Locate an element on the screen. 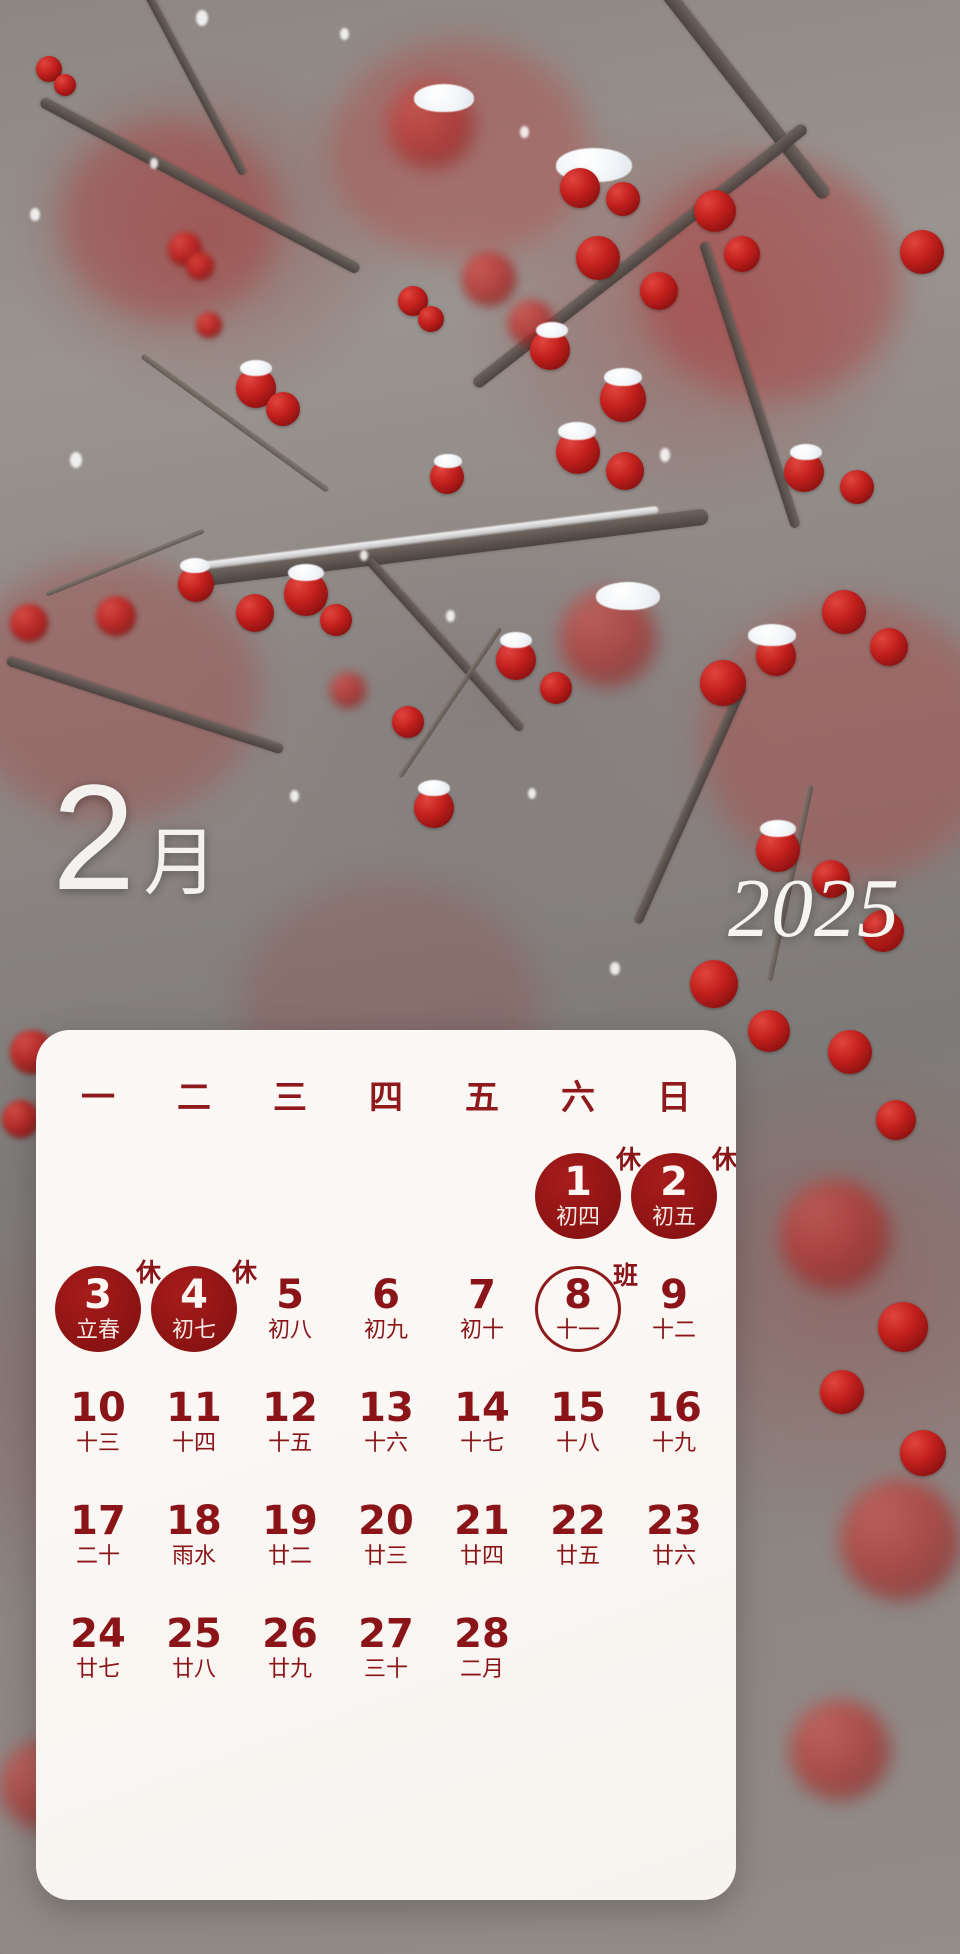  calendar-day-cell: 24 廿七 is located at coordinates (98, 1647).